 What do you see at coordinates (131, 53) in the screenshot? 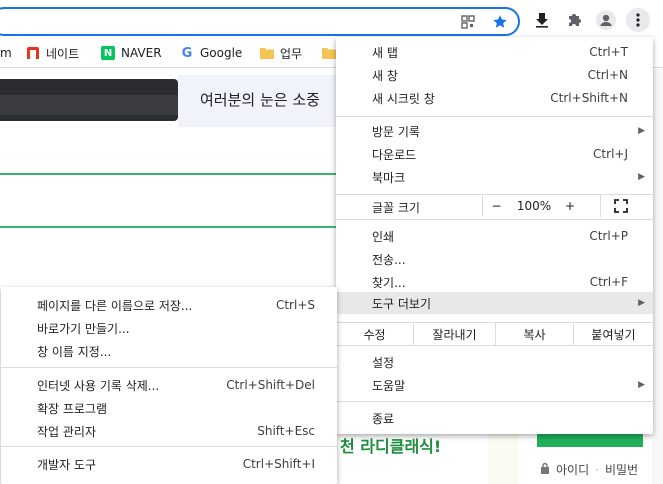
I see `bookmark-naver: N NAVER` at bounding box center [131, 53].